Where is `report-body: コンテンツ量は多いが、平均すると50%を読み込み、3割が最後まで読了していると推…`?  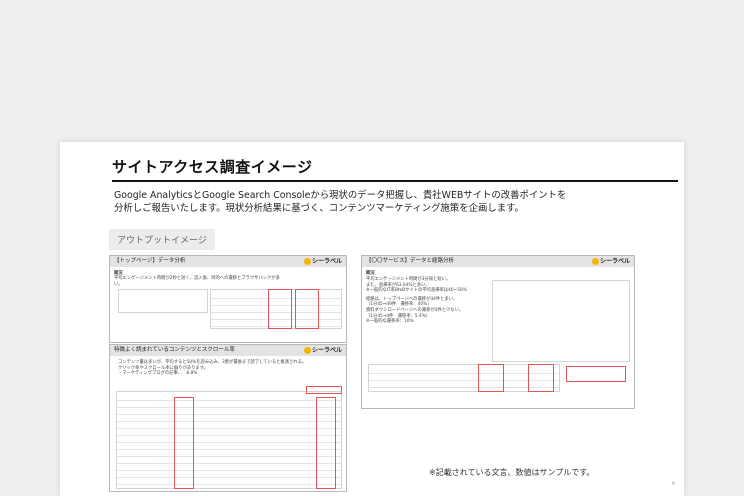 report-body: コンテンツ量は多いが、平均すると50%を読み込み、3割が最後まで読了していると推… is located at coordinates (212, 368).